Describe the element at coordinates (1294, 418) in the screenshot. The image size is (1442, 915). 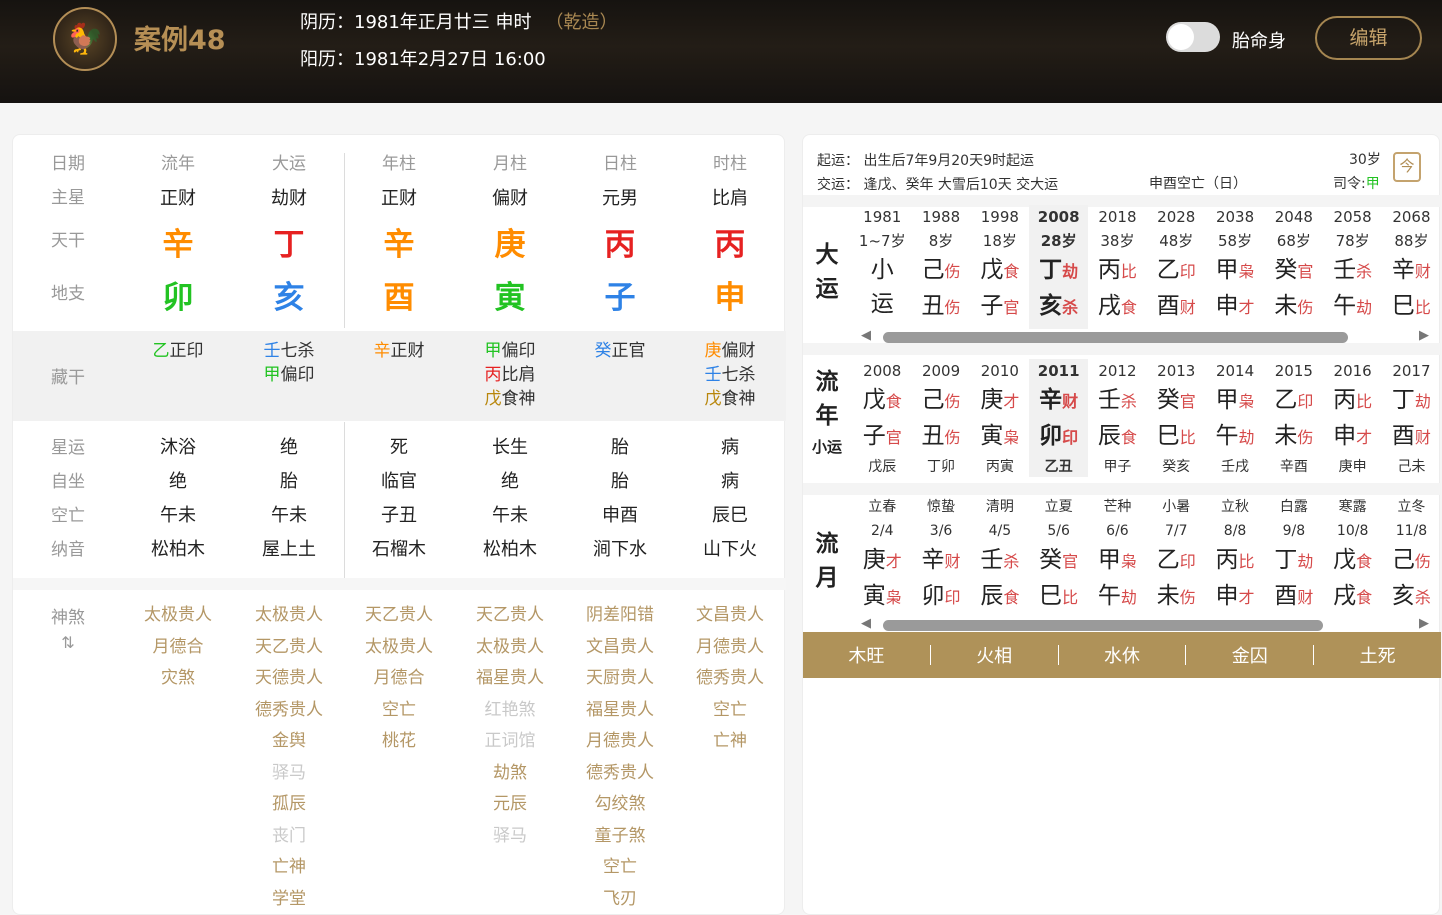
I see `liunian-column: 2015 乙印 未伤 辛酉` at that location.